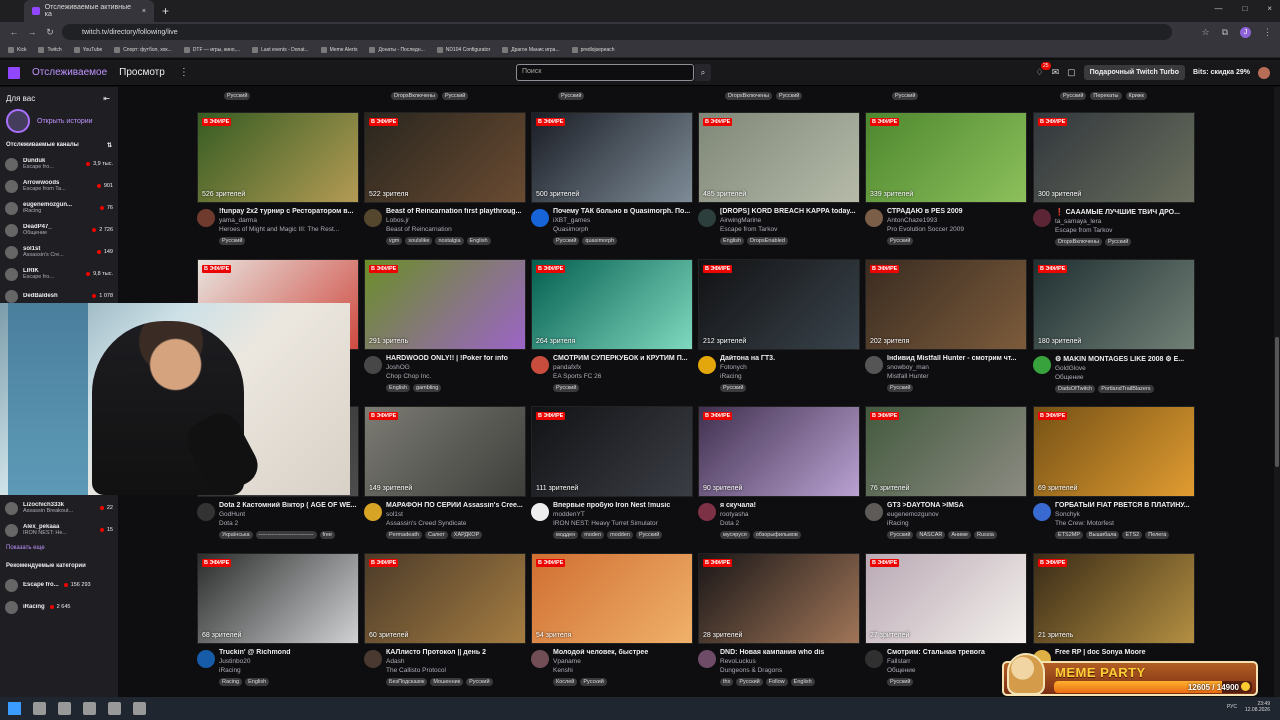 The height and width of the screenshot is (720, 1280). Describe the element at coordinates (447, 682) in the screenshot. I see `stream-tag: Мошенник` at that location.